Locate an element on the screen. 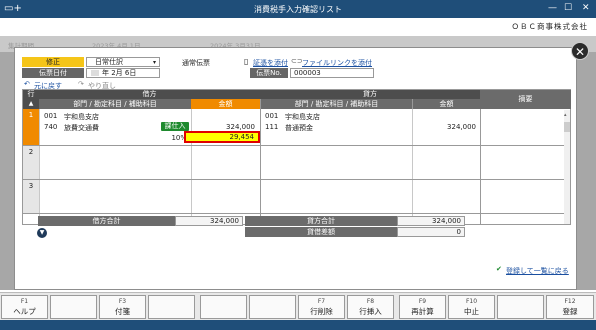 The height and width of the screenshot is (330, 596). row-number: 3 is located at coordinates (31, 196).